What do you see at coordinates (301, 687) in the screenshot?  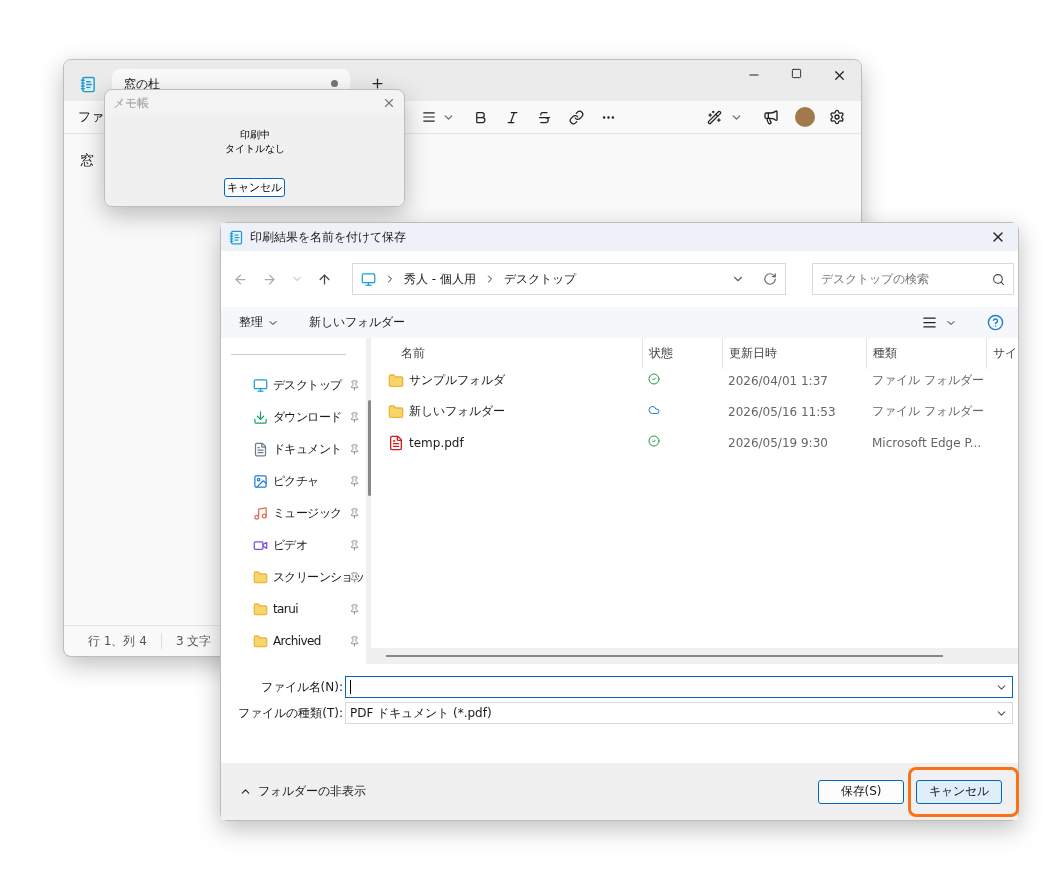 I see `file-name-label: ファイル名(N):` at bounding box center [301, 687].